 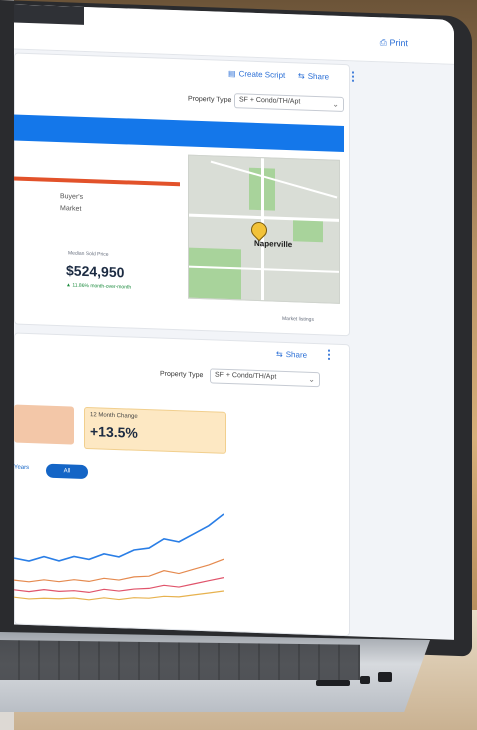 What do you see at coordinates (95, 271) in the screenshot?
I see `median-value: $524,950` at bounding box center [95, 271].